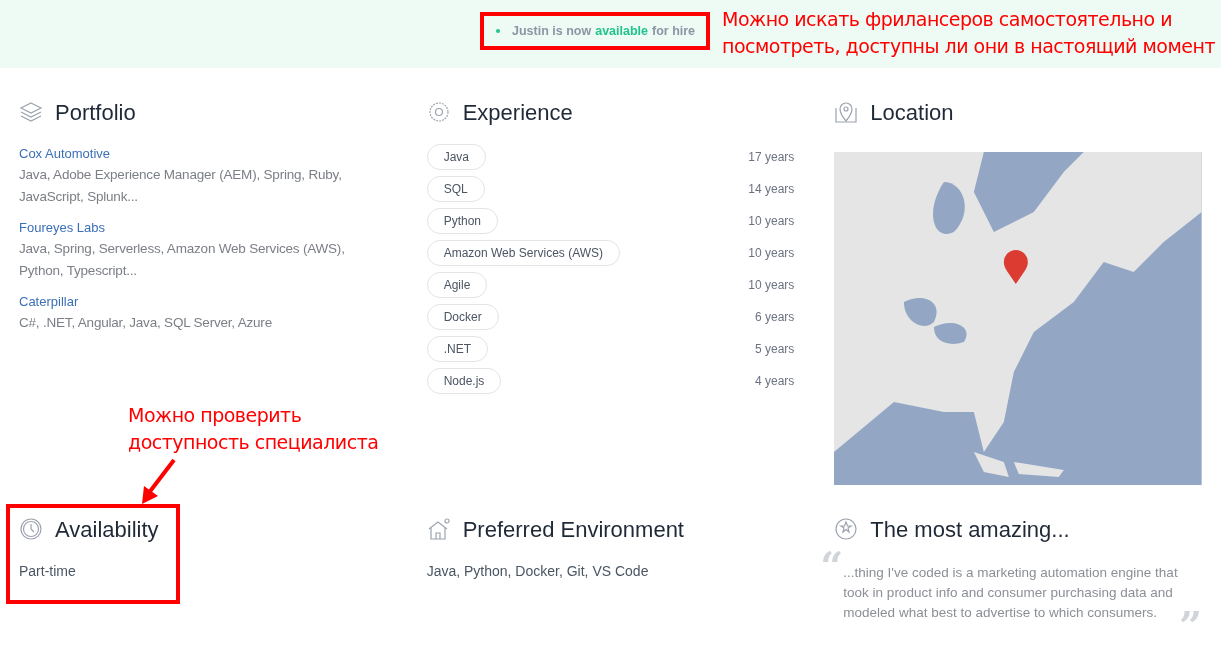 This screenshot has width=1221, height=659. What do you see at coordinates (95, 112) in the screenshot?
I see `section-title: Portfolio` at bounding box center [95, 112].